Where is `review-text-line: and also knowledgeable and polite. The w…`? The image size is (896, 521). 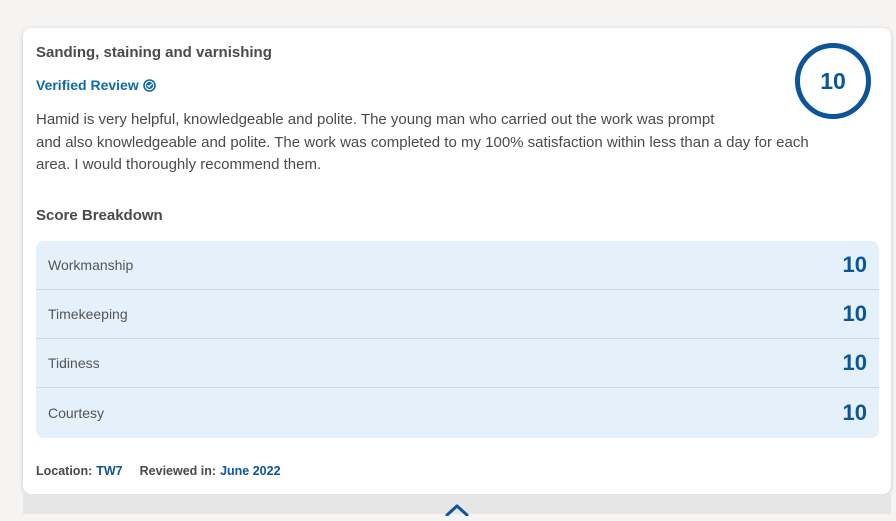 review-text-line: and also knowledgeable and polite. The w… is located at coordinates (422, 142).